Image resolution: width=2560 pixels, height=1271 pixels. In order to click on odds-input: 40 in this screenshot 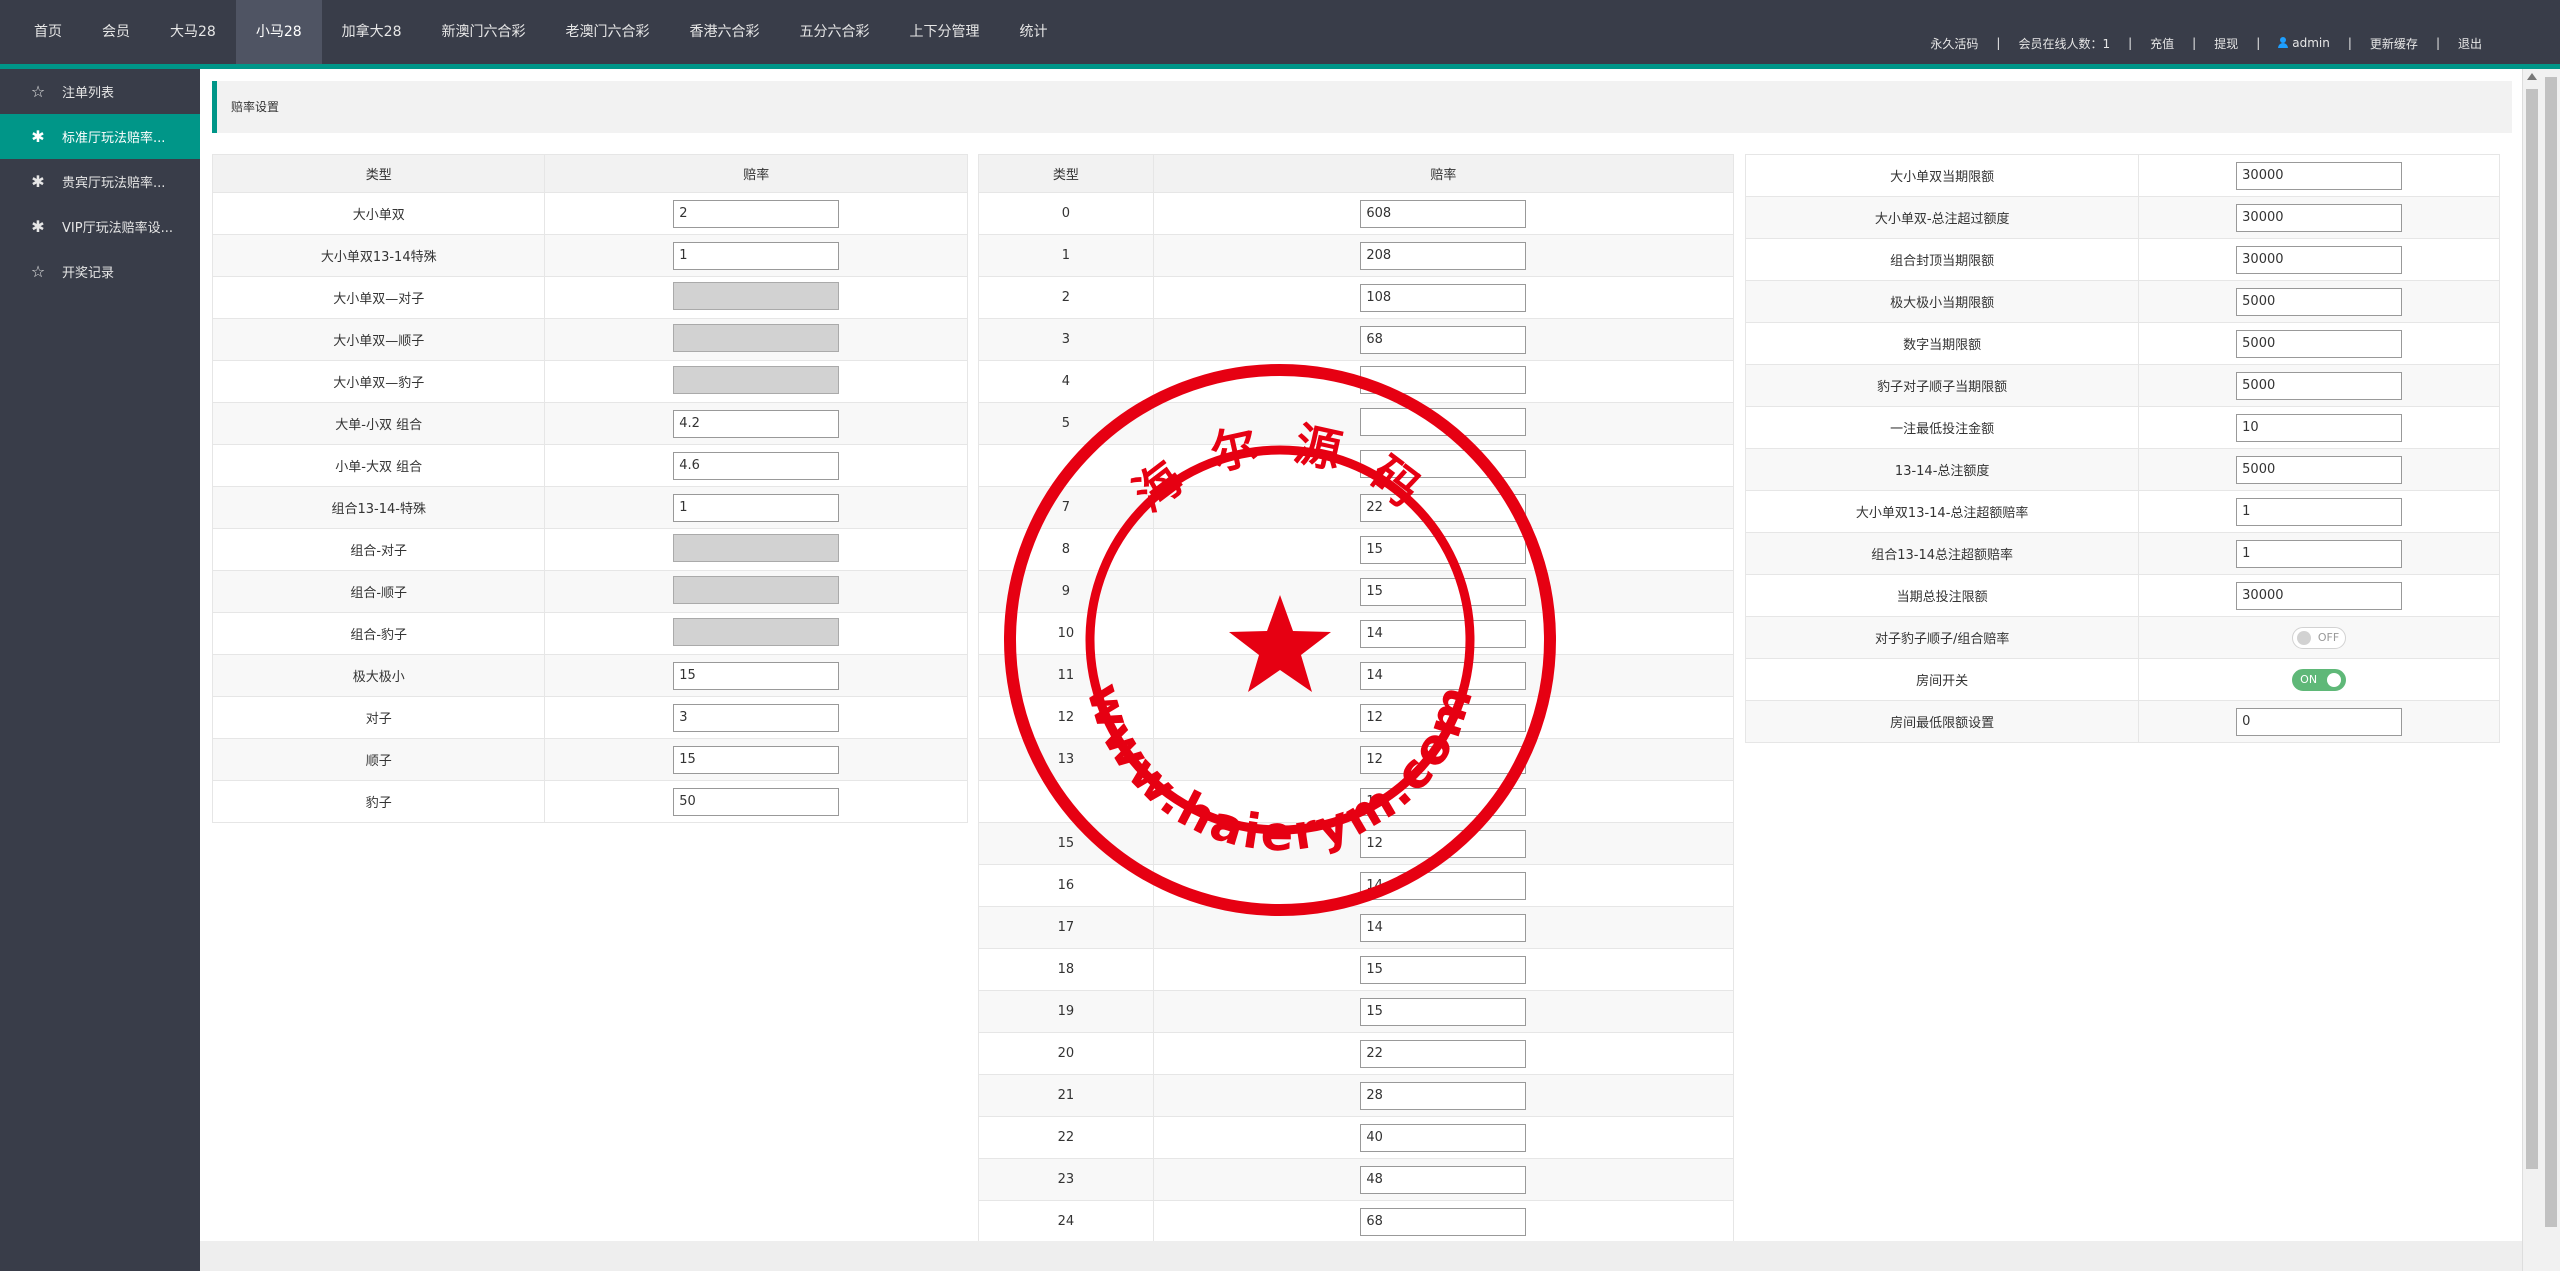, I will do `click(1443, 1137)`.